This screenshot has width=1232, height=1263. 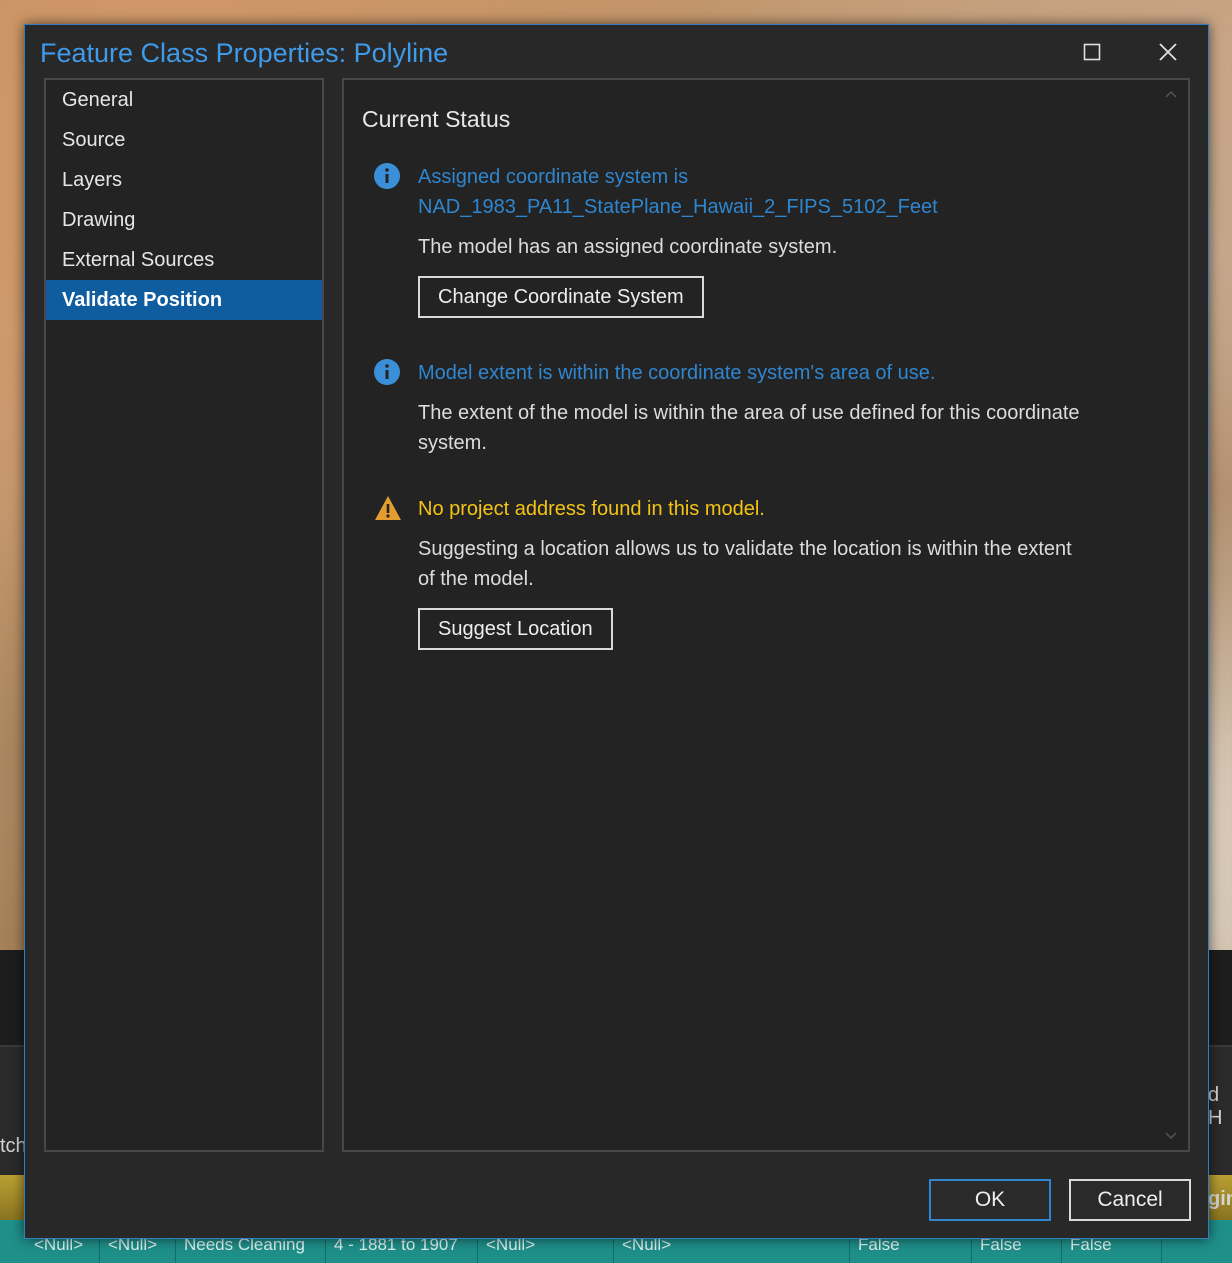 What do you see at coordinates (561, 297) in the screenshot?
I see `change-coordinate-system-button: Change Coordinate System` at bounding box center [561, 297].